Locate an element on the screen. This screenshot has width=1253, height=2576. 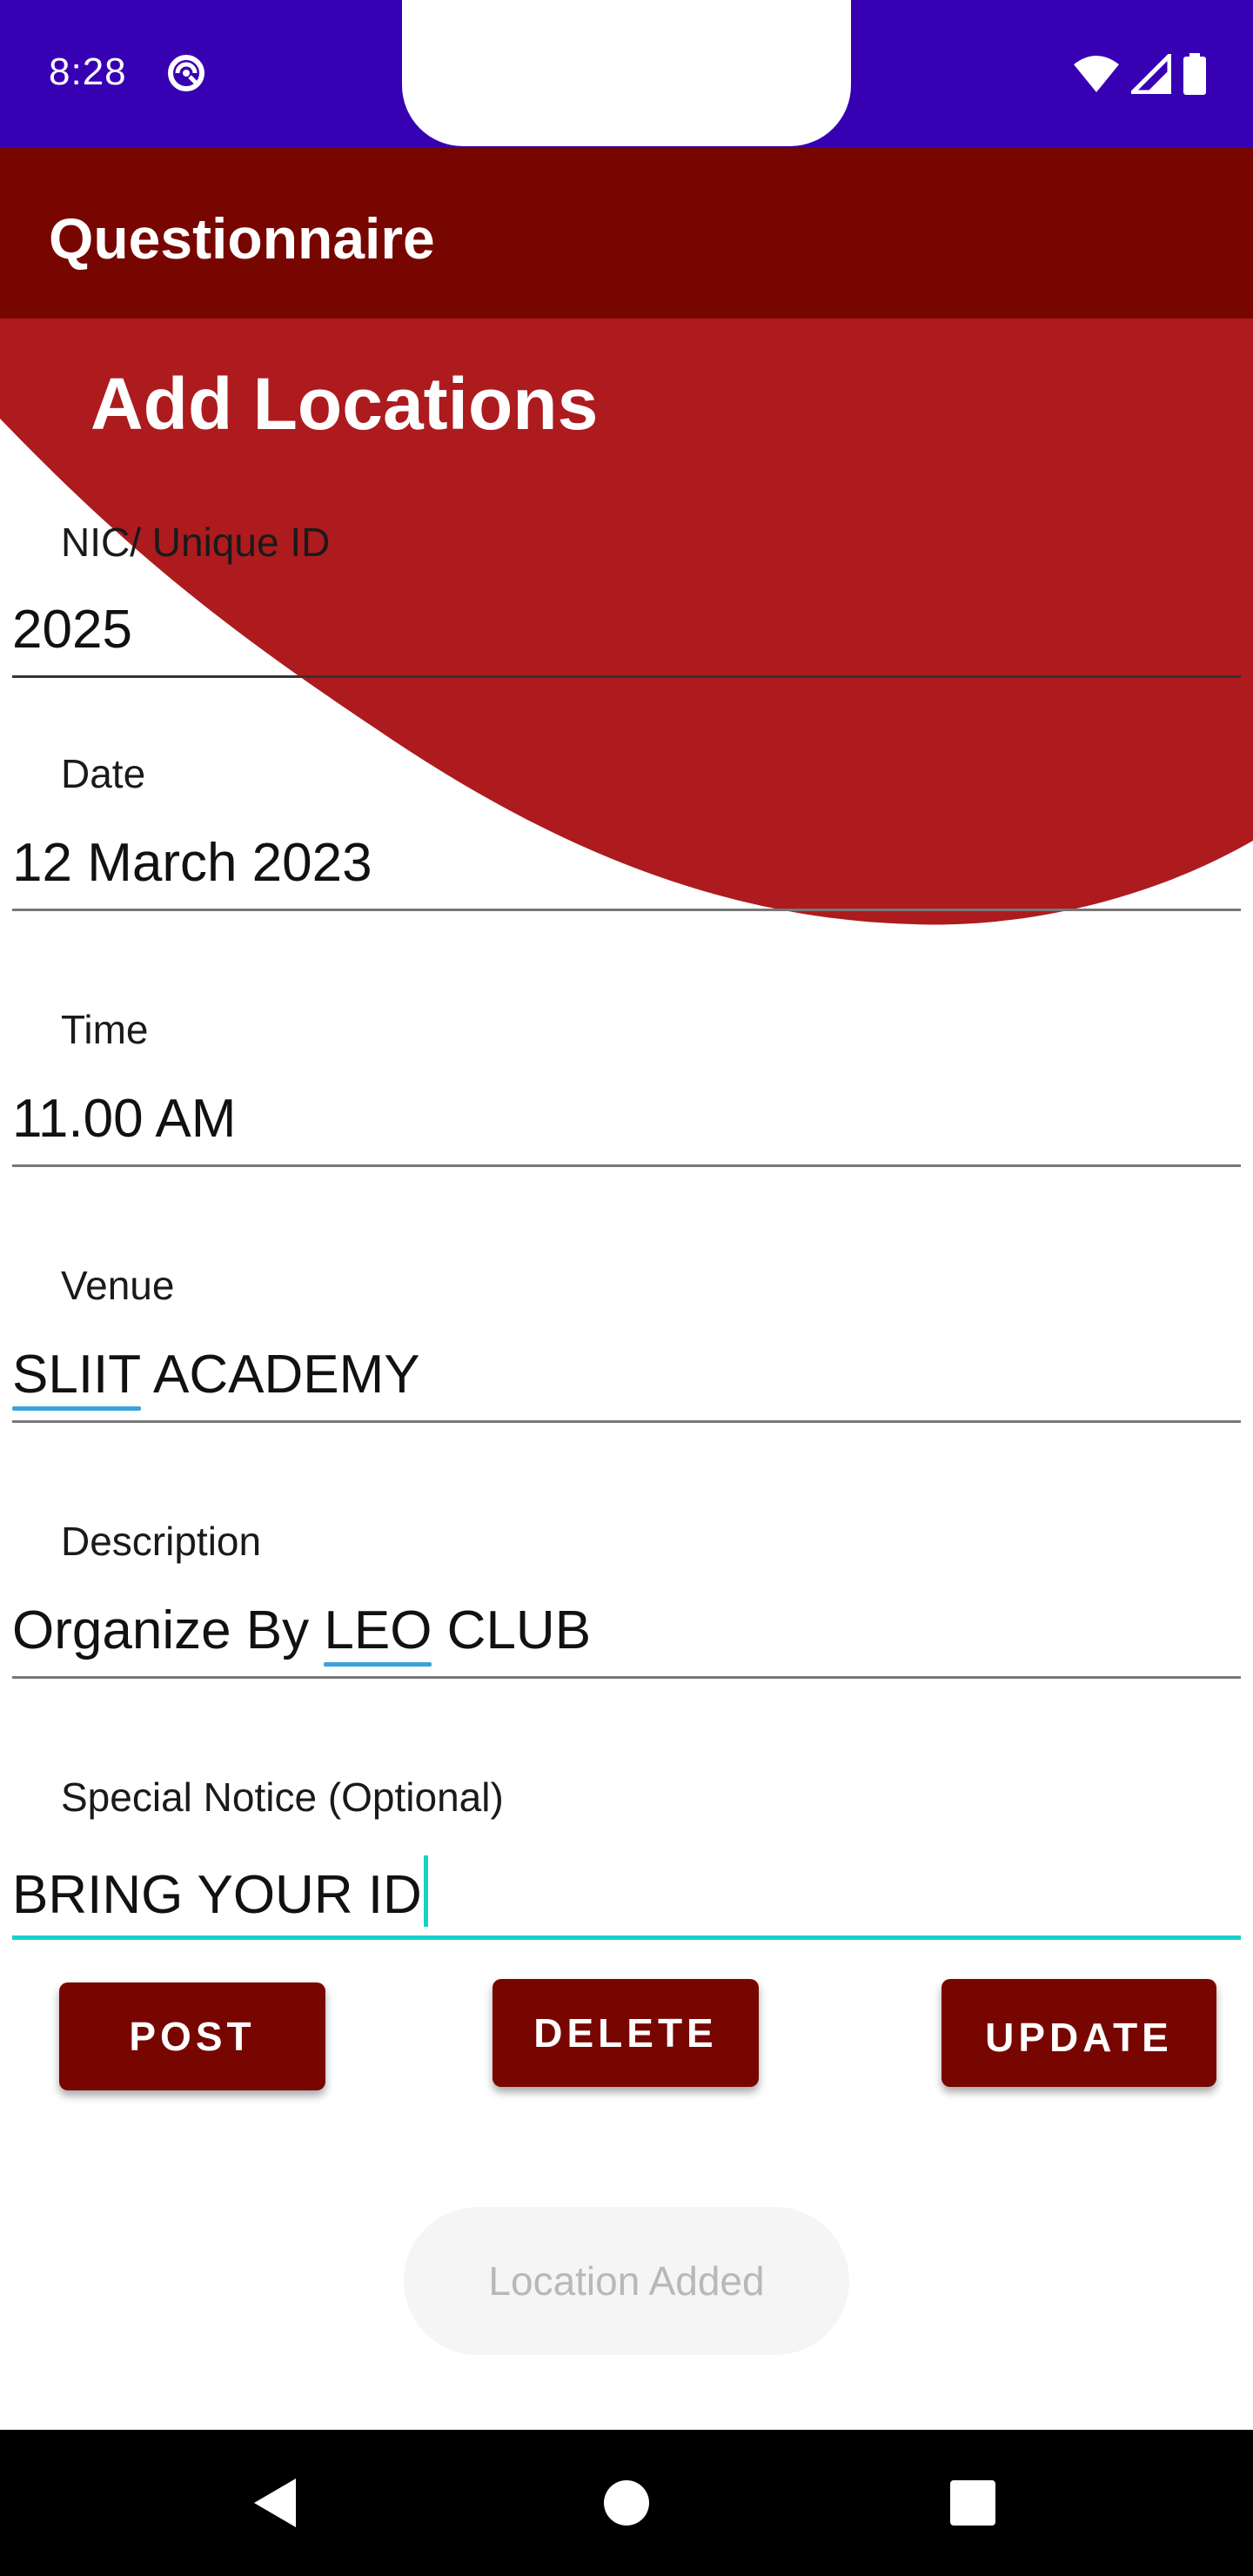
camera-notch is located at coordinates (626, 73).